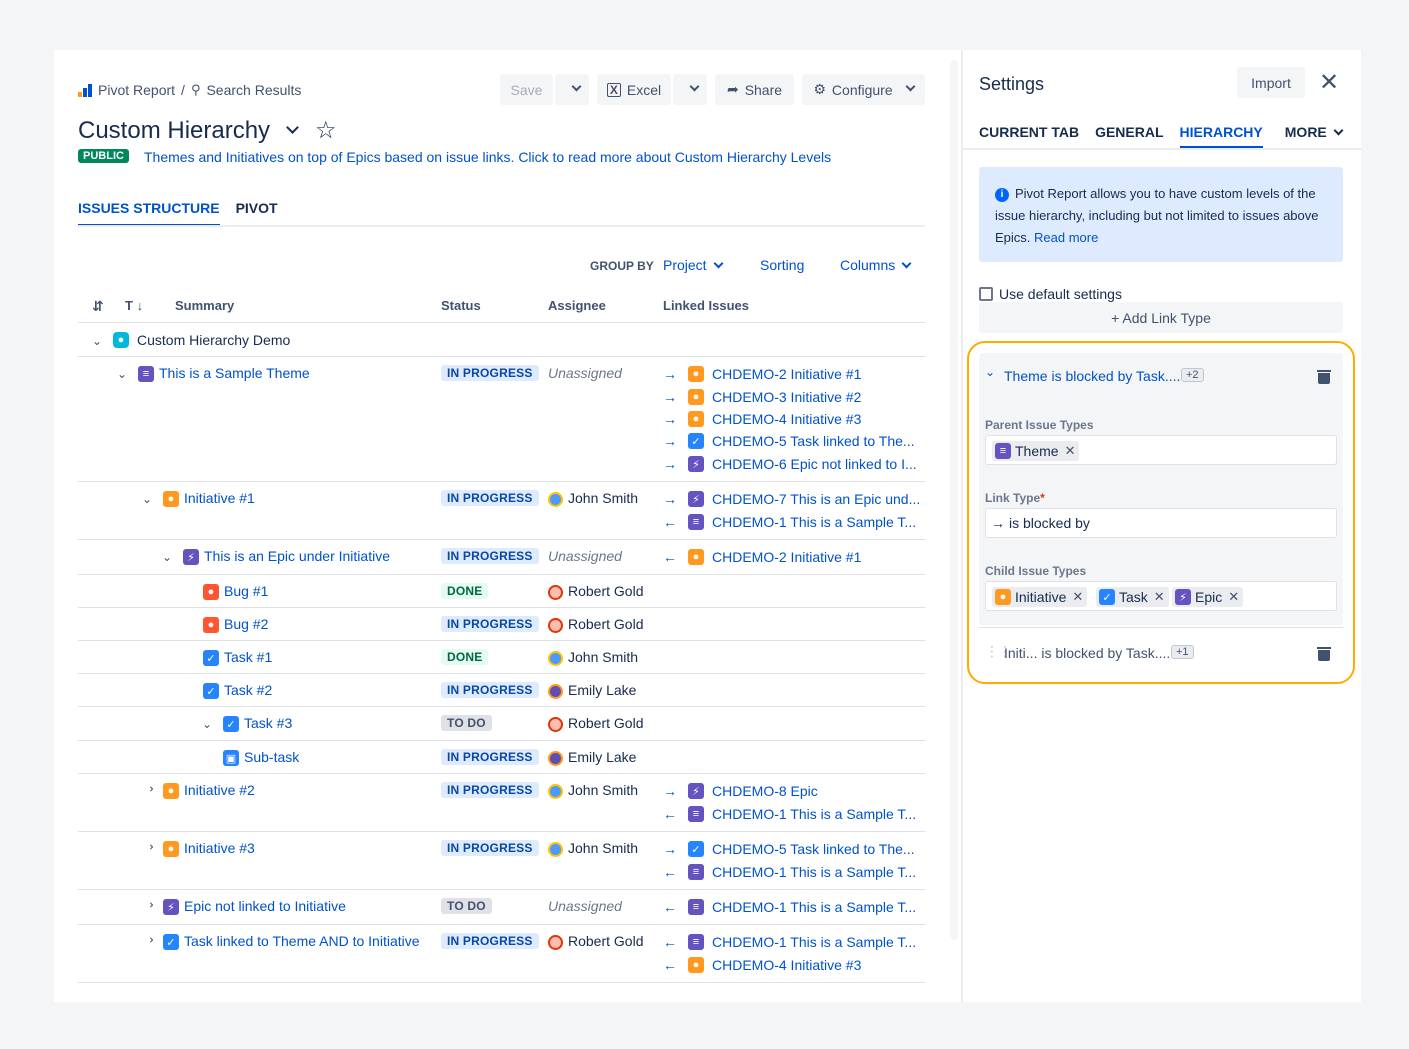 The width and height of the screenshot is (1409, 1049). Describe the element at coordinates (754, 89) in the screenshot. I see `share-button: ➦ Share` at that location.